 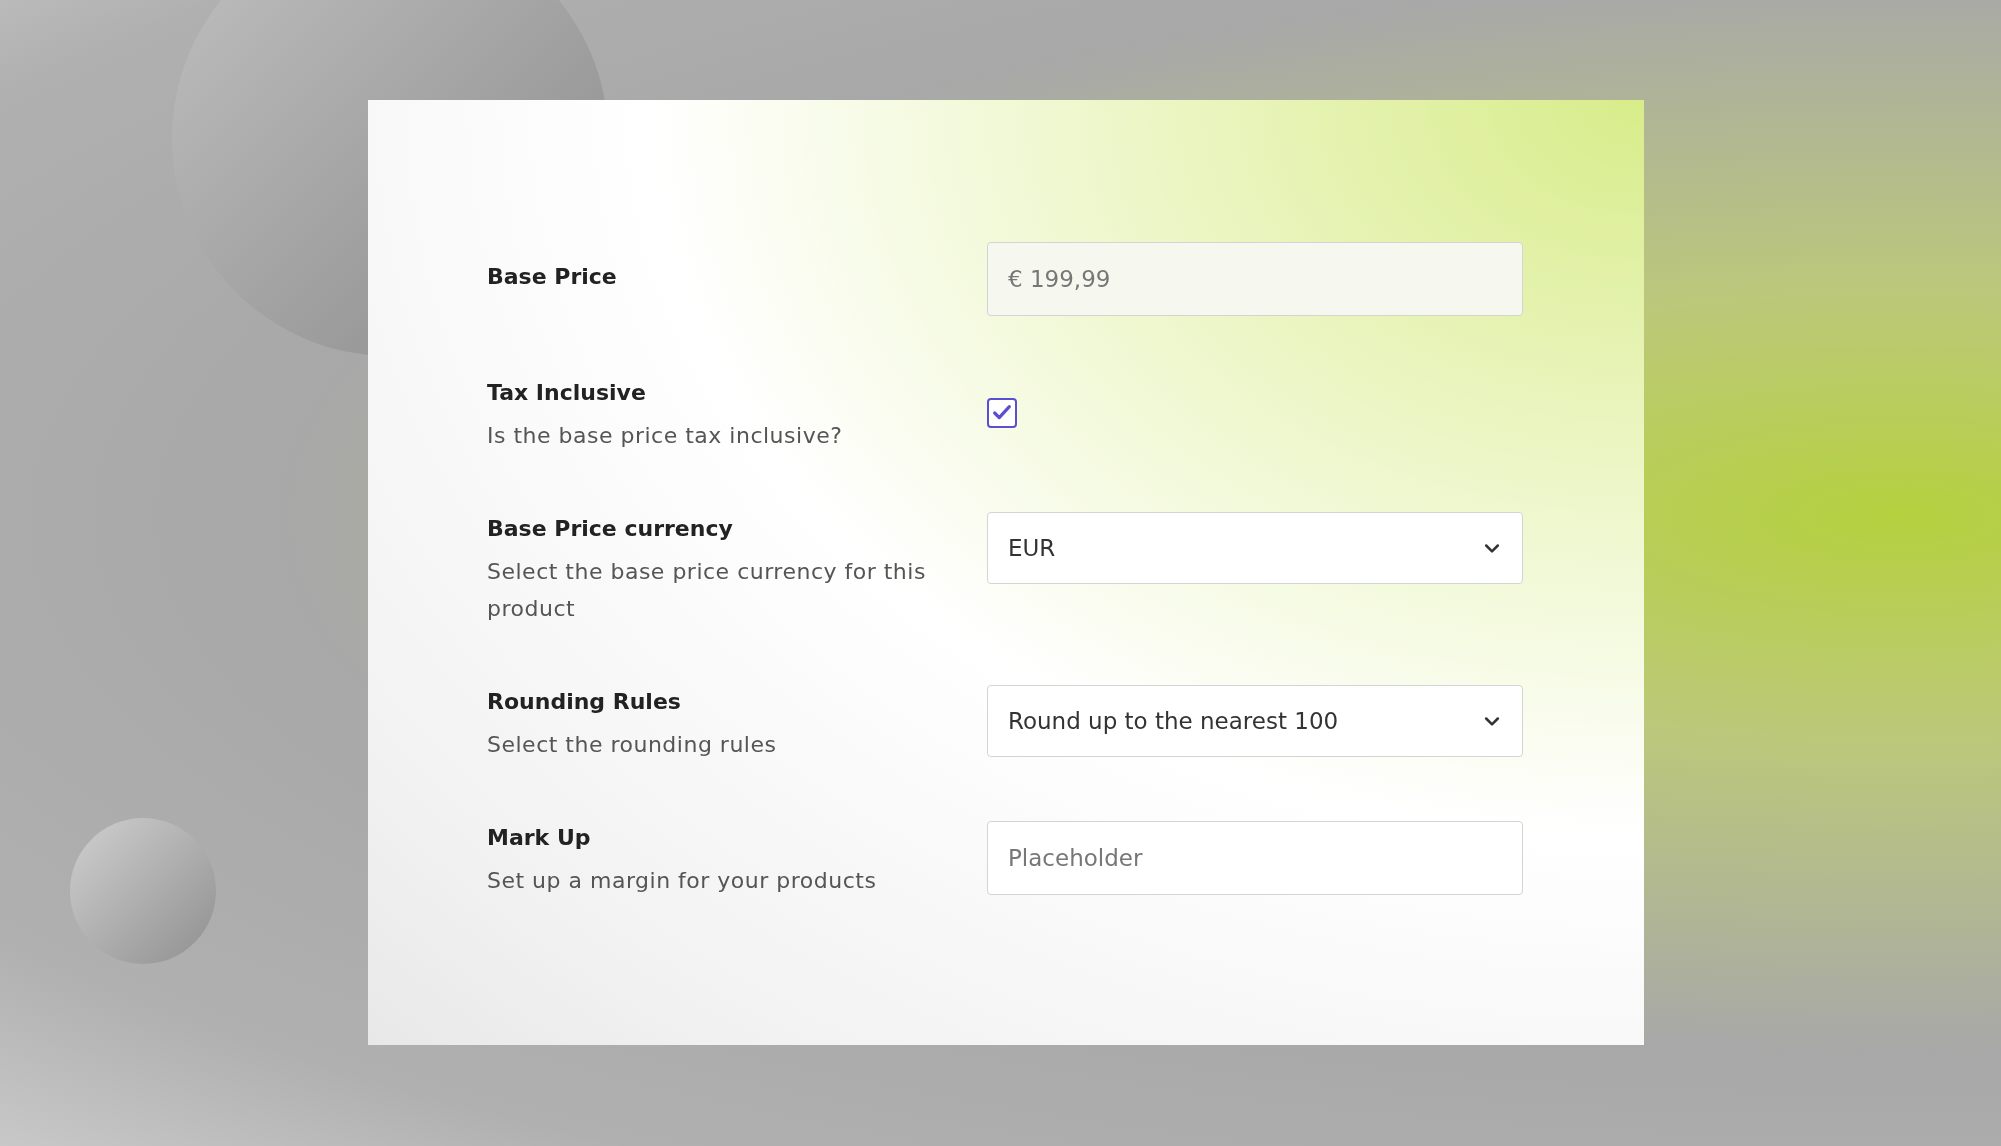 I want to click on field-label: Tax Inclusive, so click(x=567, y=393).